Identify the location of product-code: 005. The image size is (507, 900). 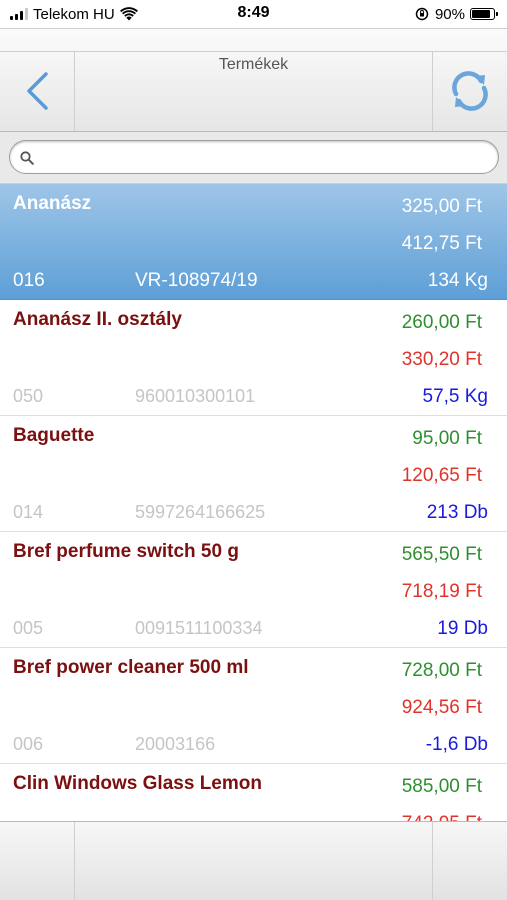
(28, 628).